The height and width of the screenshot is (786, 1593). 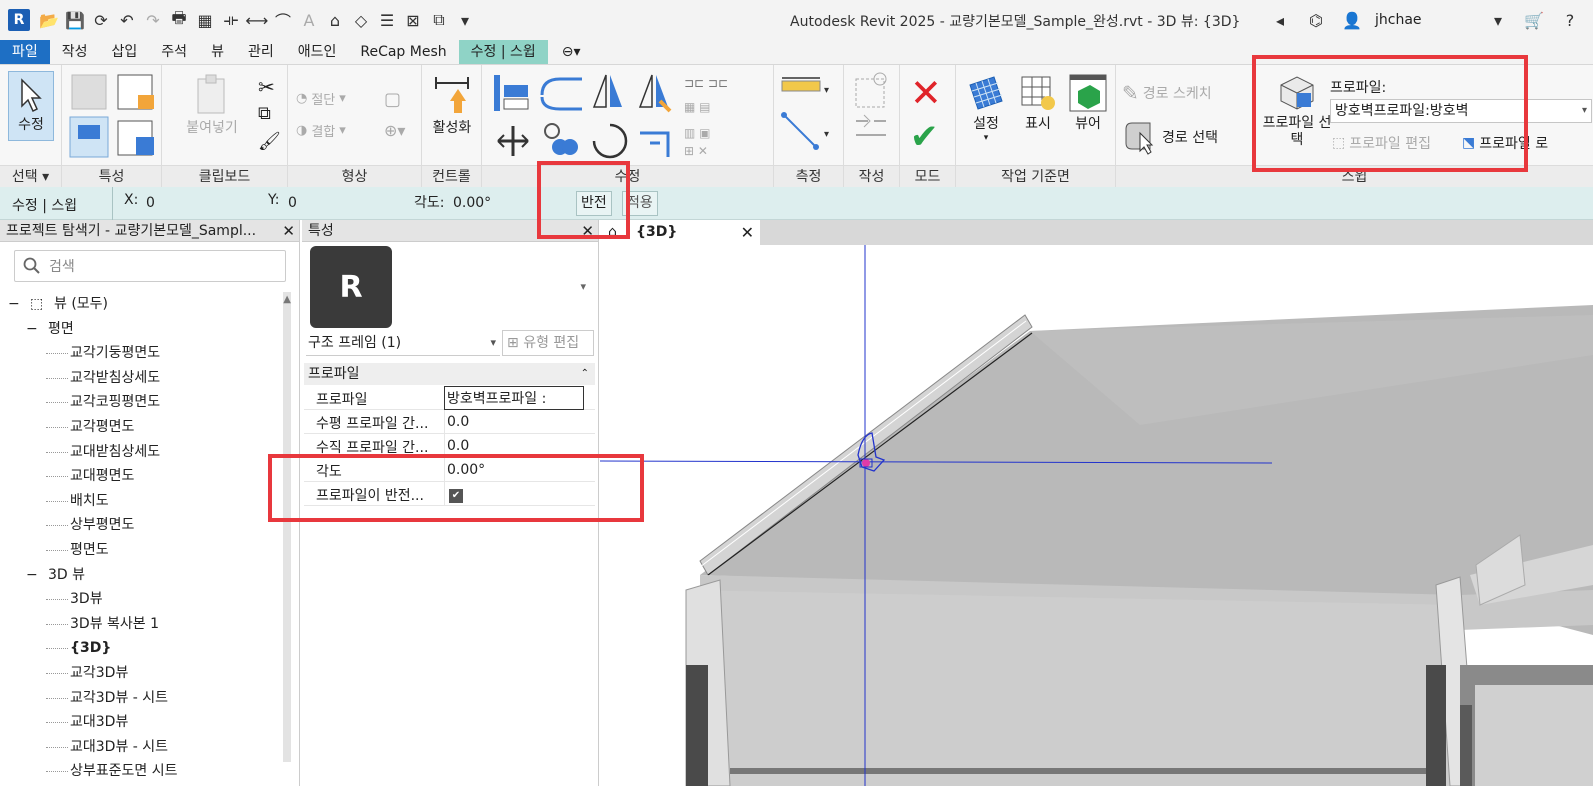 What do you see at coordinates (283, 20) in the screenshot?
I see `tag-icon: ⌒` at bounding box center [283, 20].